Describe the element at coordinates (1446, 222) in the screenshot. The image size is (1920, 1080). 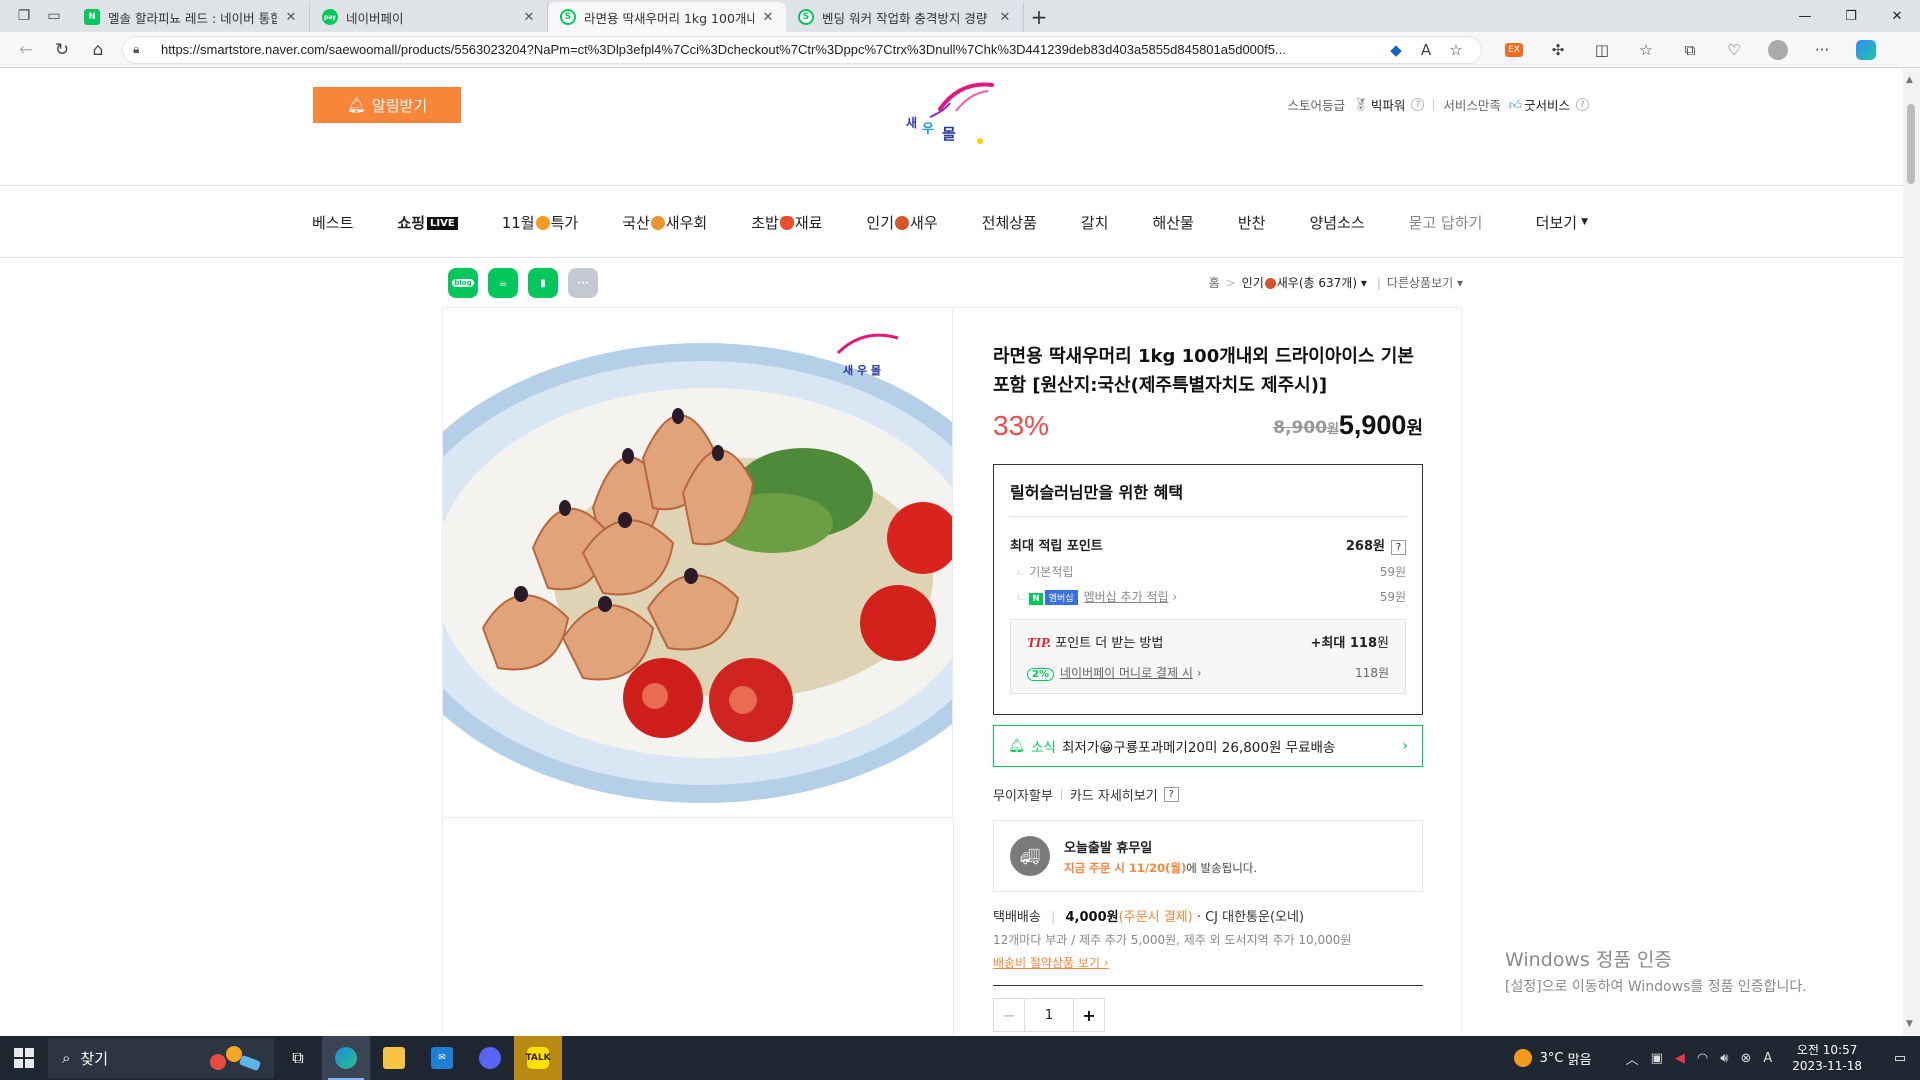
I see `menu-item-qna: 묻고 답하기` at that location.